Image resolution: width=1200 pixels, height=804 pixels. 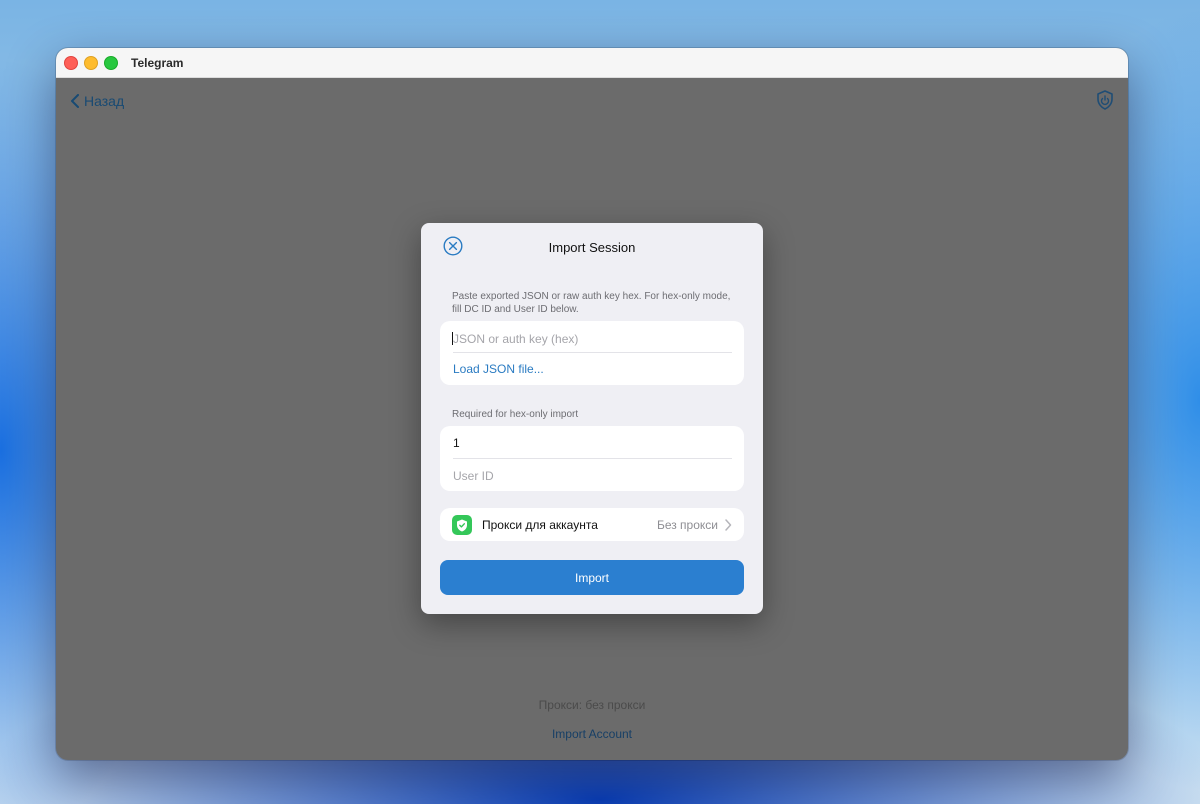 I want to click on import-account-link: Import Account, so click(x=592, y=734).